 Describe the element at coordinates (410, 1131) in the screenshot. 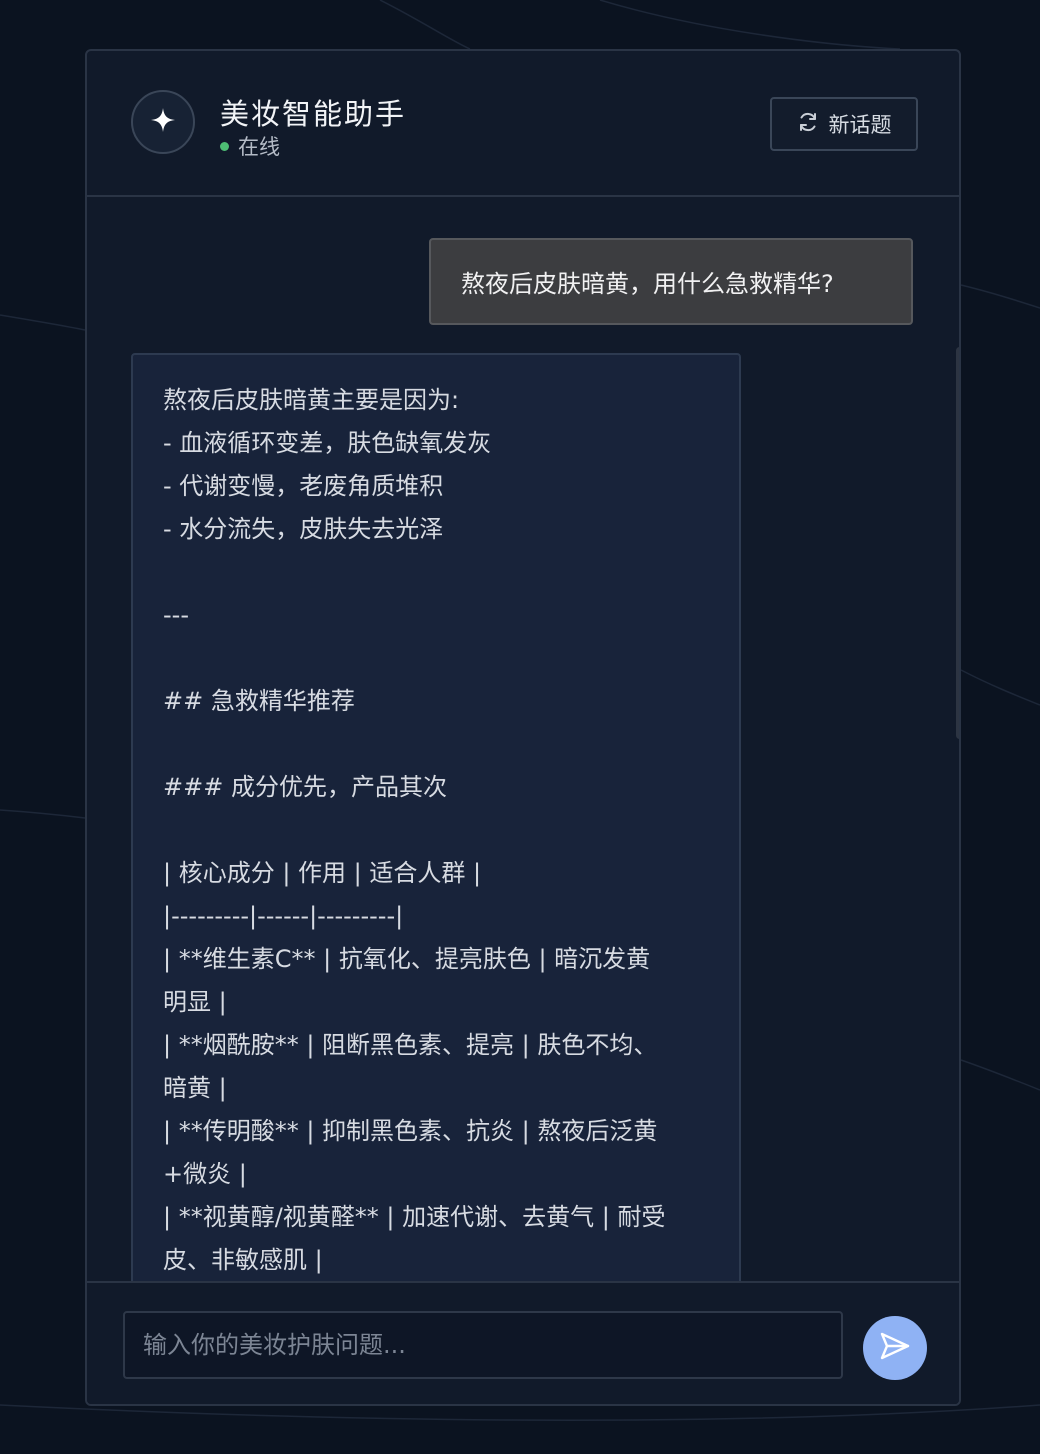

I see `assistant-message-line: | **传明酸** | 抑制黑色素、抗炎 | 熬夜后泛黄` at that location.